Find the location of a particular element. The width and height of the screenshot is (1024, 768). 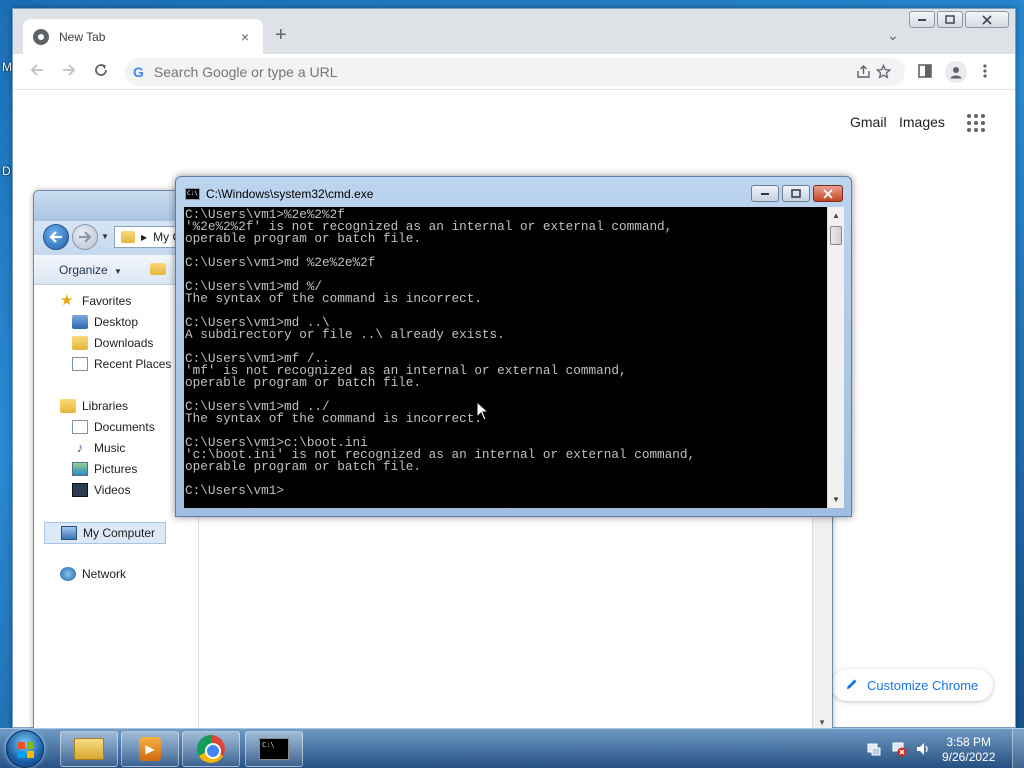

organize-dropdown-icon: ▼ is located at coordinates (118, 271).